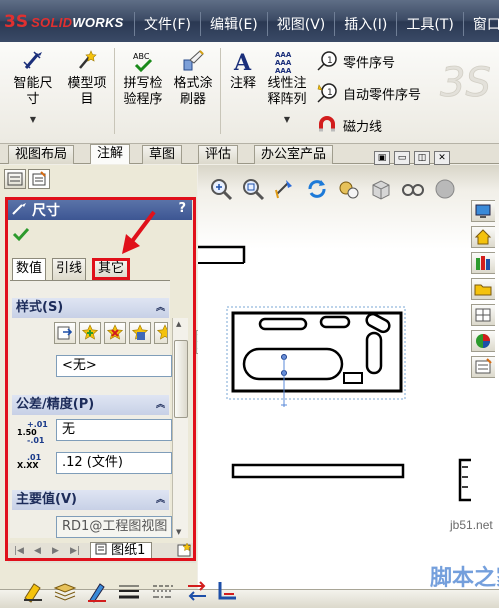  Describe the element at coordinates (300, 24) in the screenshot. I see `menu-view: 视图(V)` at that location.